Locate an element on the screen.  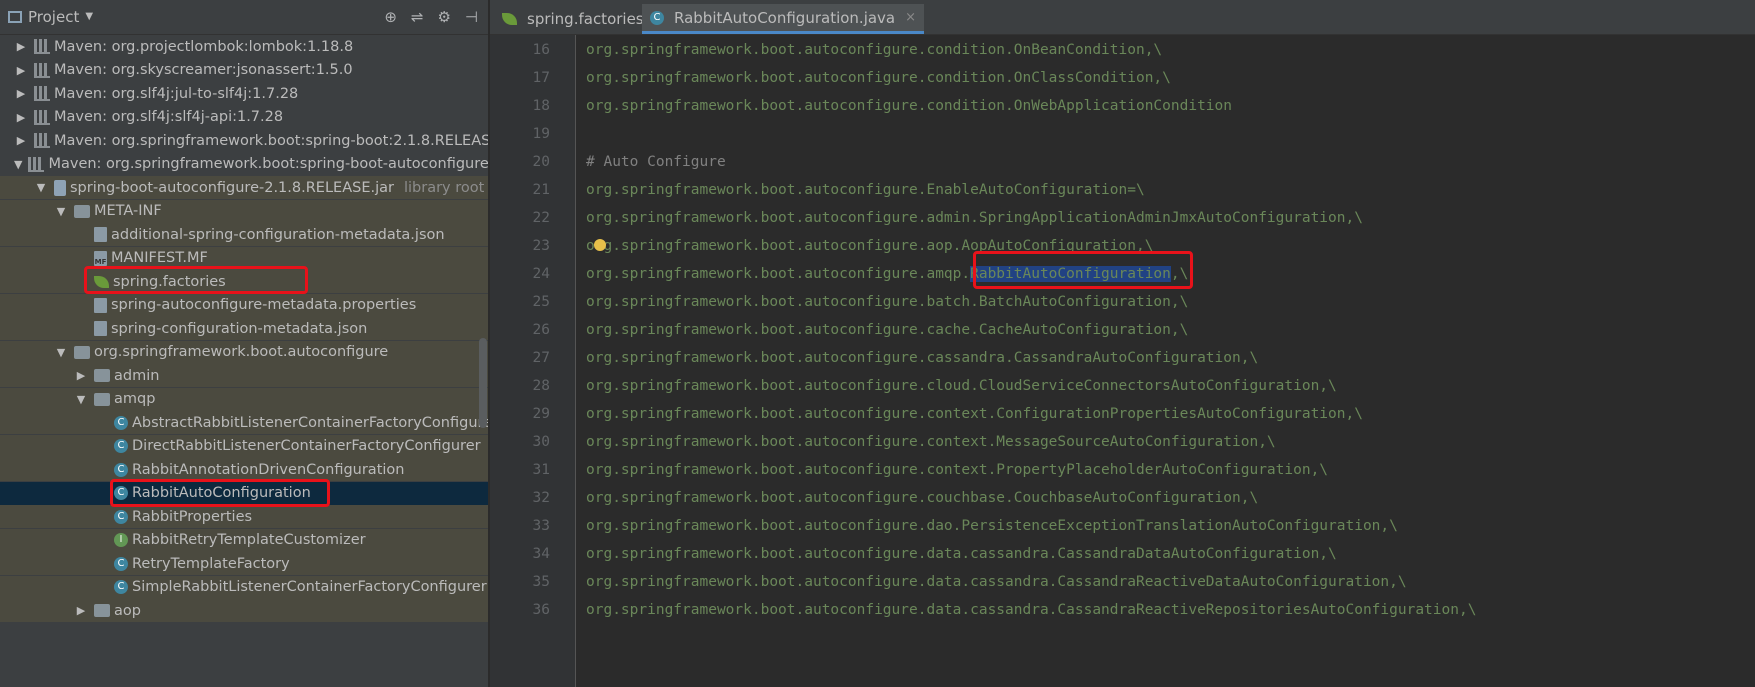
tree-item-label: RetryTemplateFactory is located at coordinates (211, 563).